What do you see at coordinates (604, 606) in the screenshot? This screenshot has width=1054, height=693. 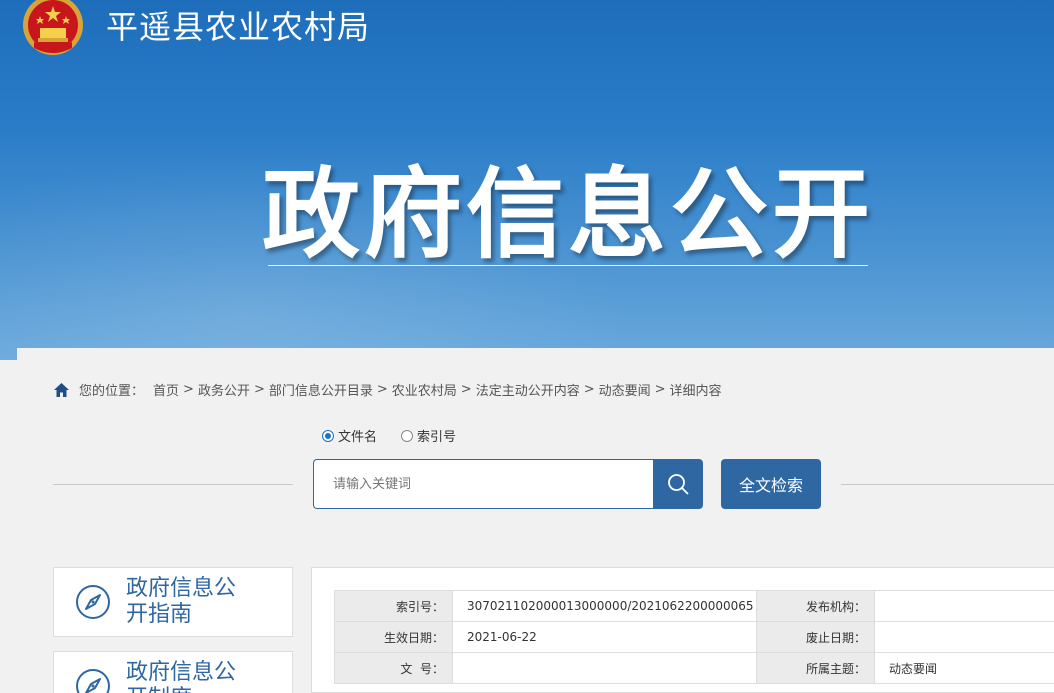 I see `meta-value: 307021102000013000000/2021062200000065` at bounding box center [604, 606].